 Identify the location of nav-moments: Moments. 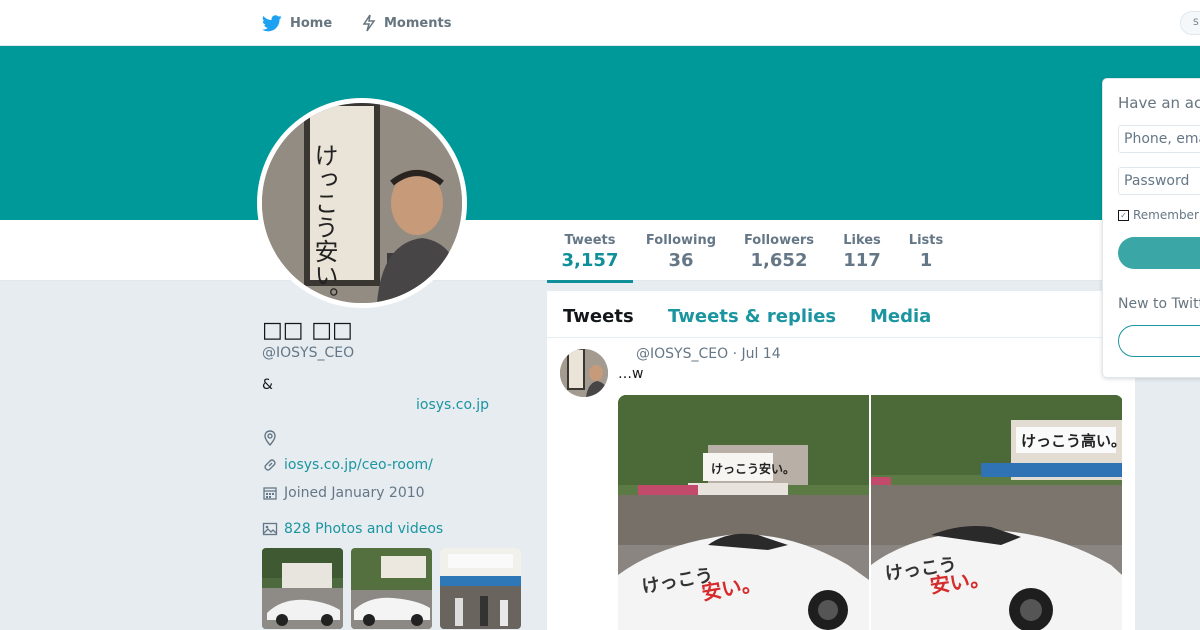
(406, 23).